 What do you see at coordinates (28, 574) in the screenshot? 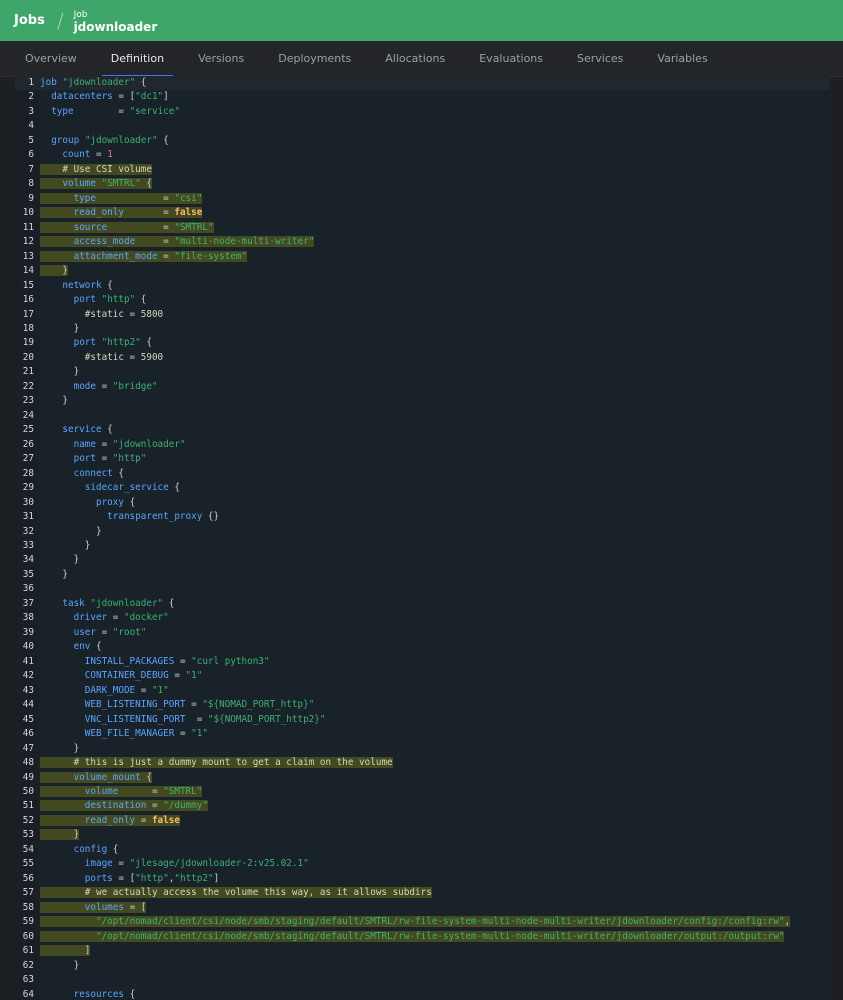
I see `line-number: 35` at bounding box center [28, 574].